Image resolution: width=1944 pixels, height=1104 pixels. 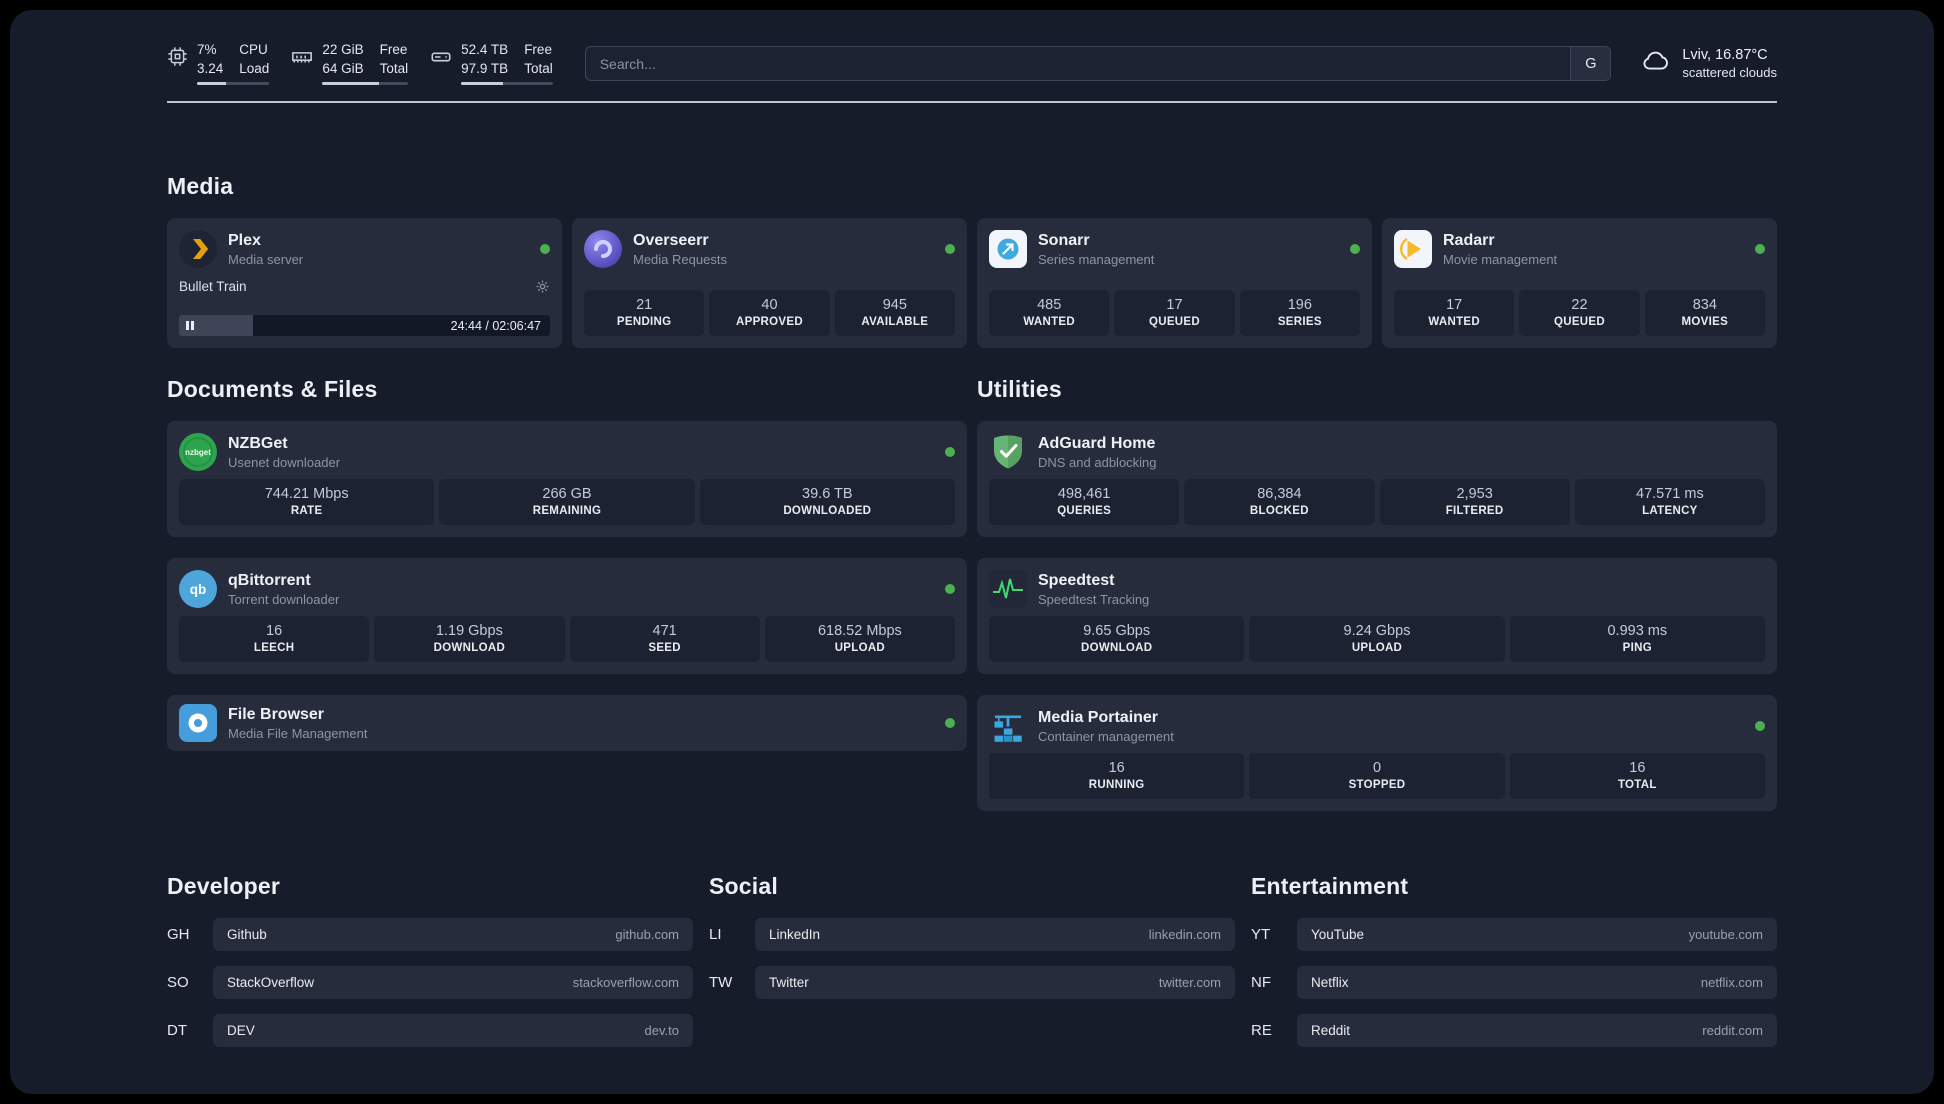 I want to click on ram-label-1: Free, so click(x=393, y=49).